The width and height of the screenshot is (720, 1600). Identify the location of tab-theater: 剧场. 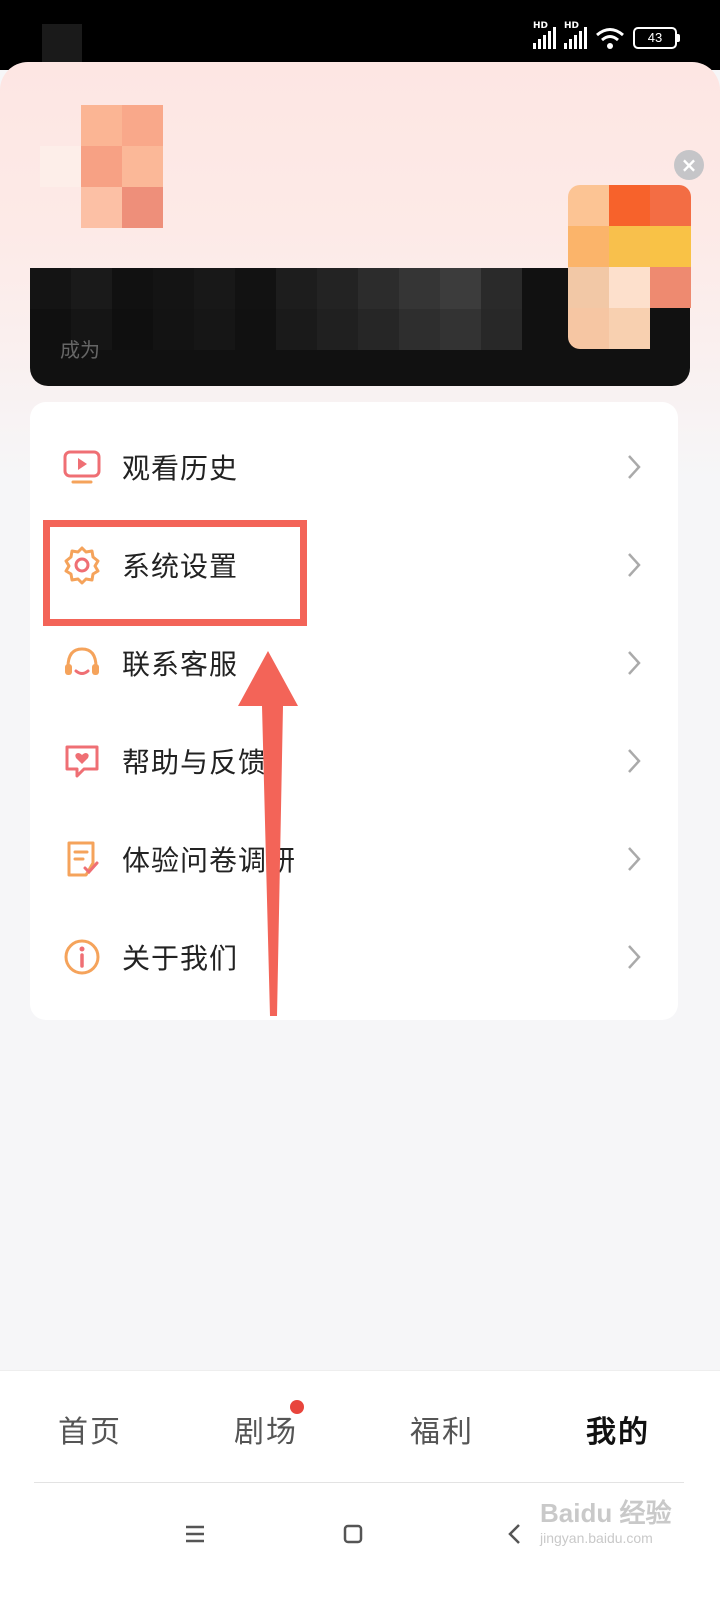
(266, 1429).